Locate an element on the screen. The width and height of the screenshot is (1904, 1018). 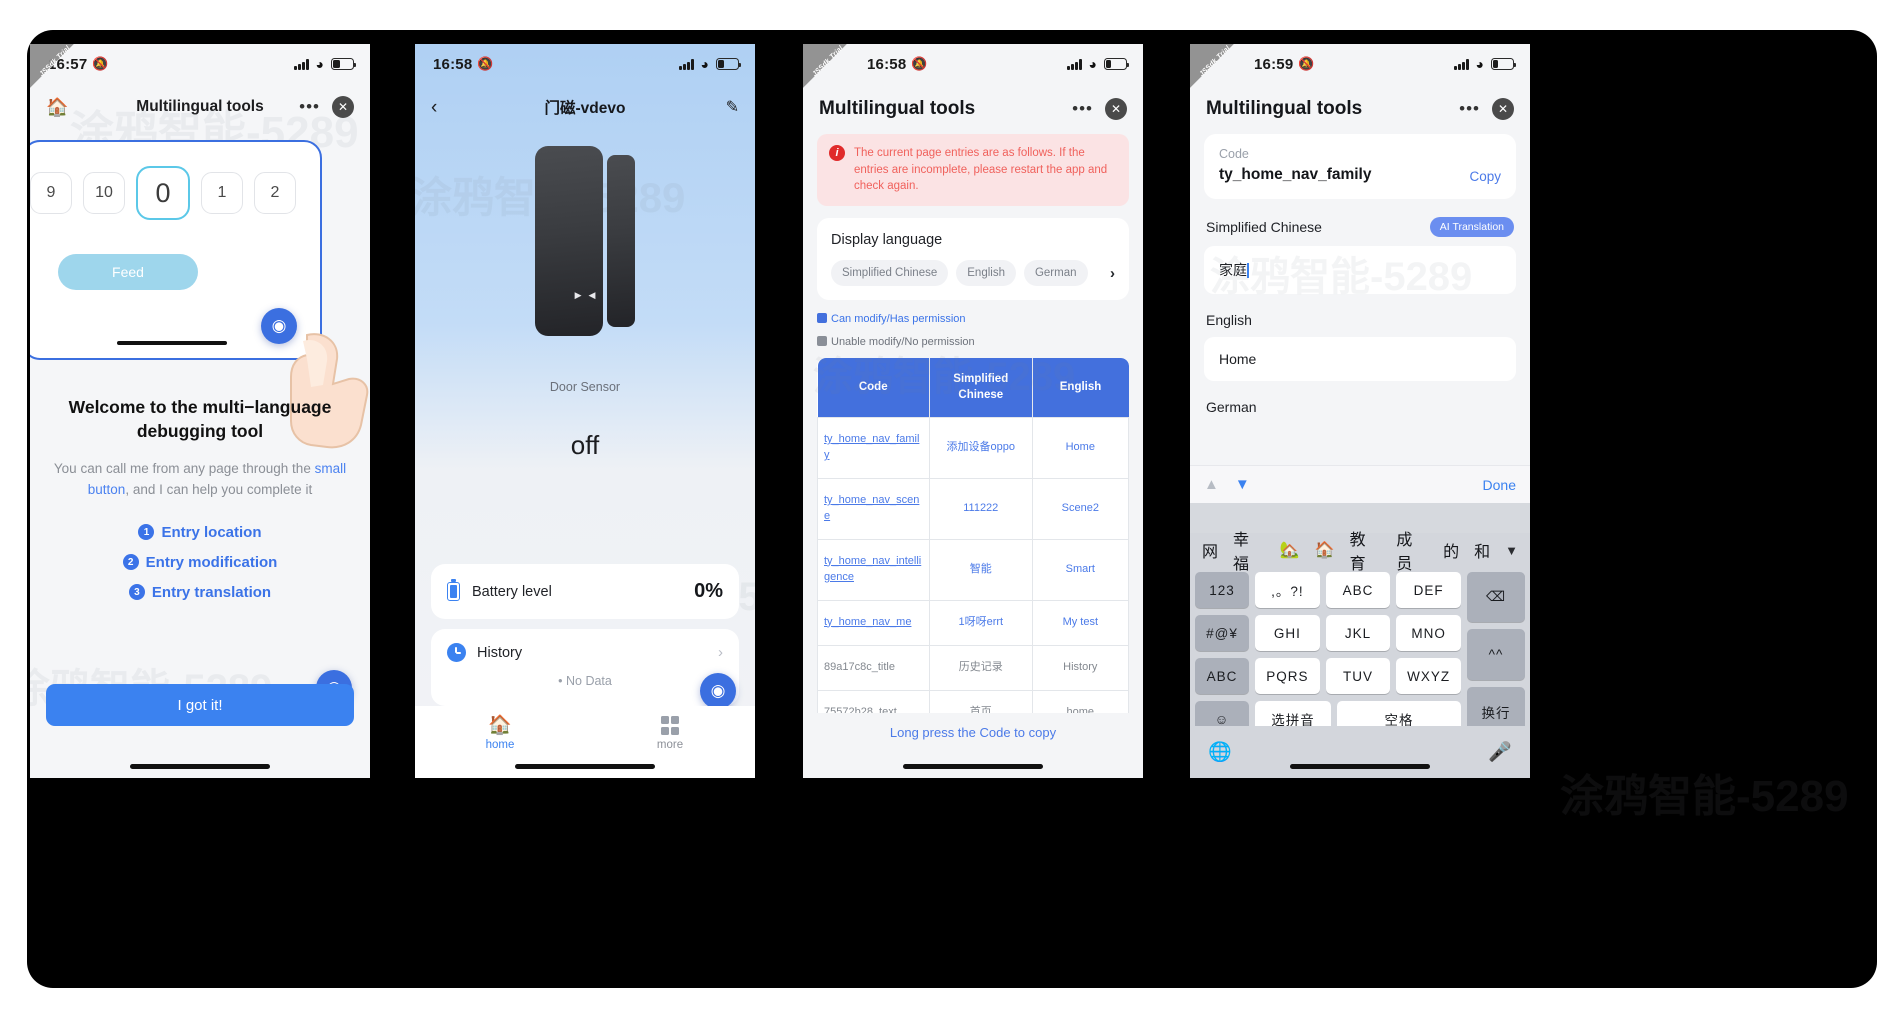
cell-en: History is located at coordinates (1080, 667).